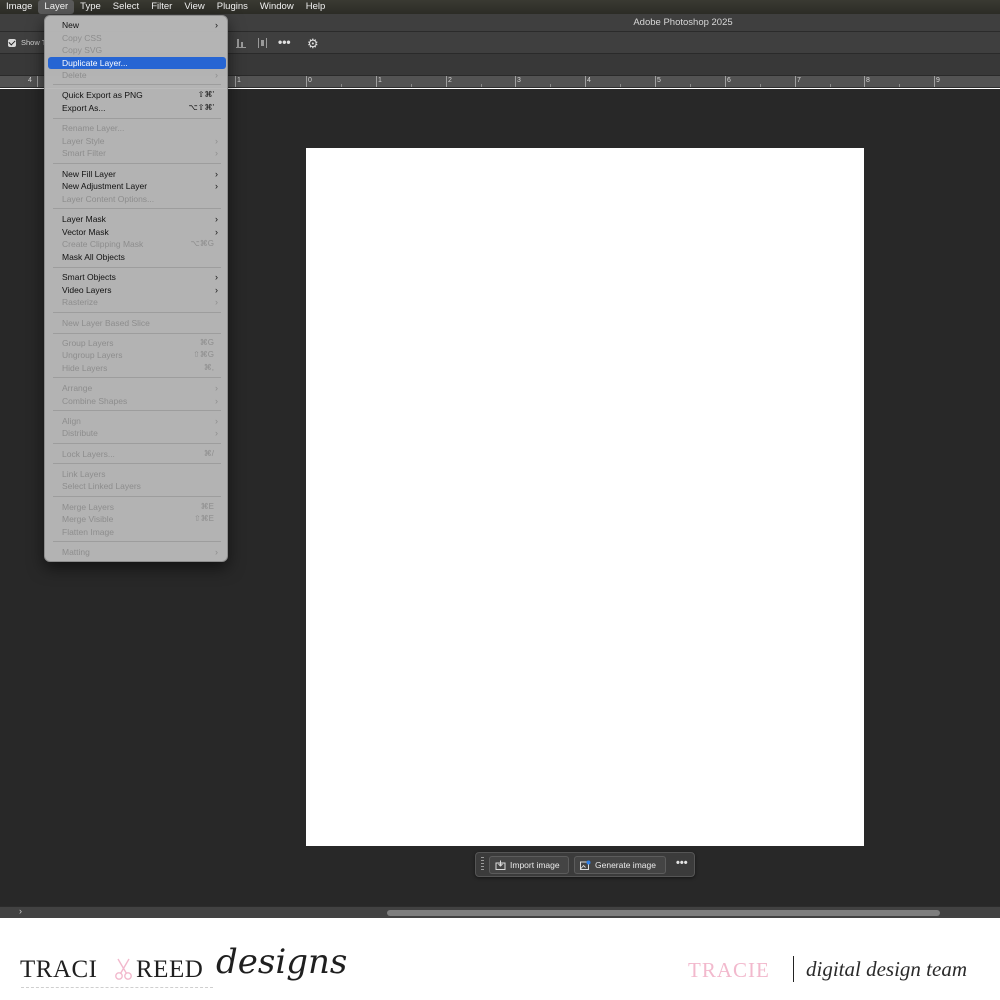 This screenshot has height=1000, width=1000. Describe the element at coordinates (137, 401) in the screenshot. I see `menu-item-combine-shapes: Combine Shapes ›` at that location.